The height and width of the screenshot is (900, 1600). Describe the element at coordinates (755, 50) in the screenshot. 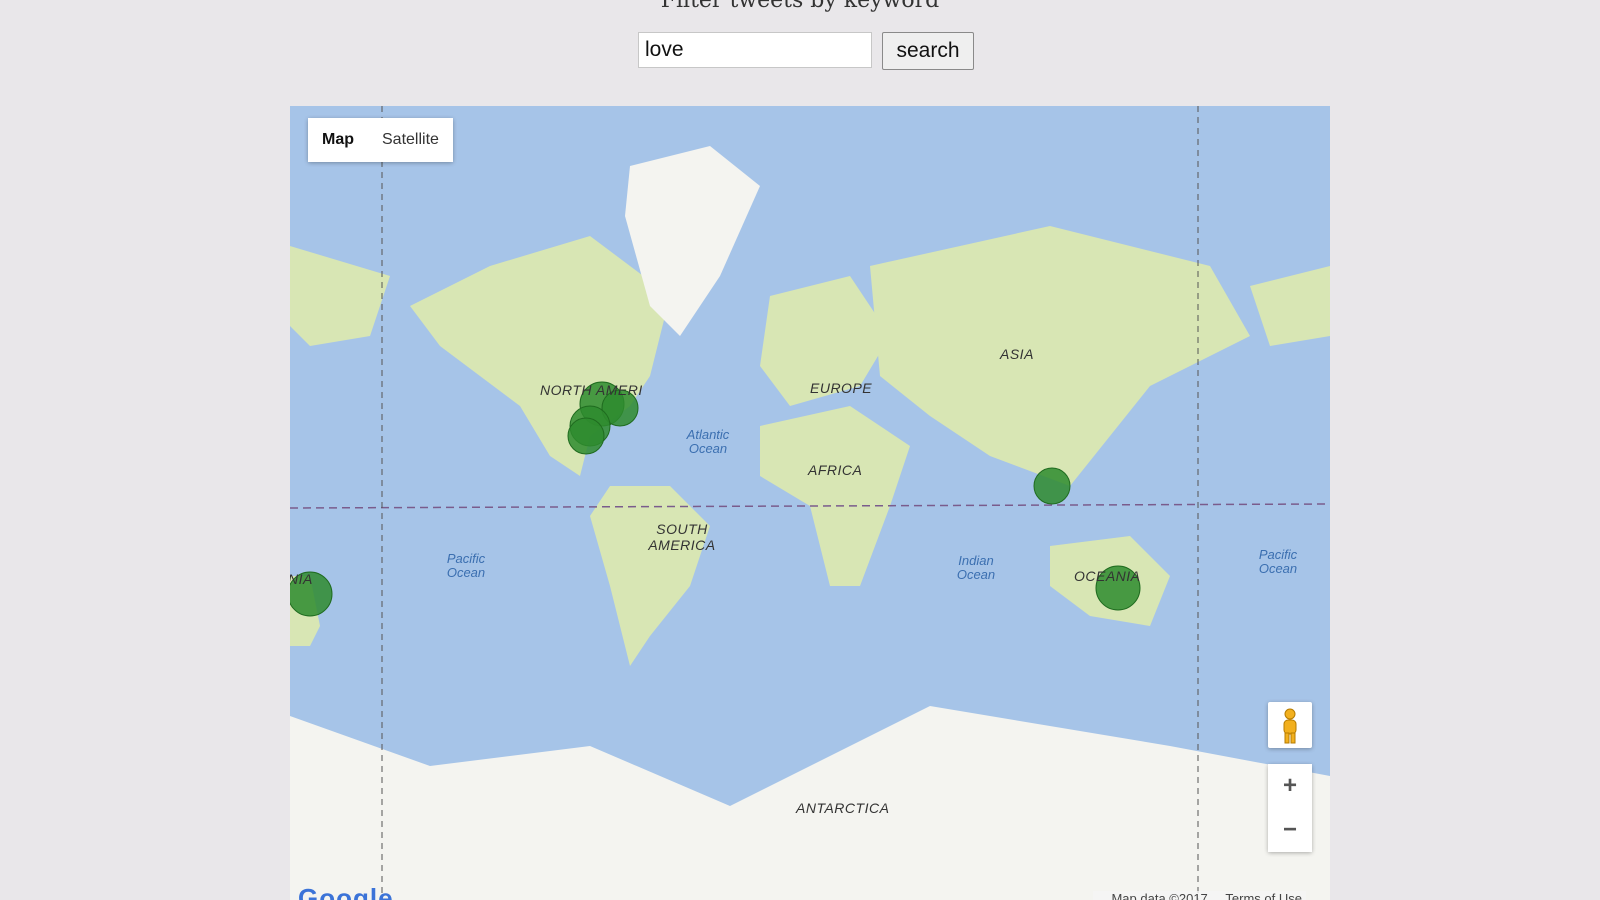

I see `search-input` at that location.